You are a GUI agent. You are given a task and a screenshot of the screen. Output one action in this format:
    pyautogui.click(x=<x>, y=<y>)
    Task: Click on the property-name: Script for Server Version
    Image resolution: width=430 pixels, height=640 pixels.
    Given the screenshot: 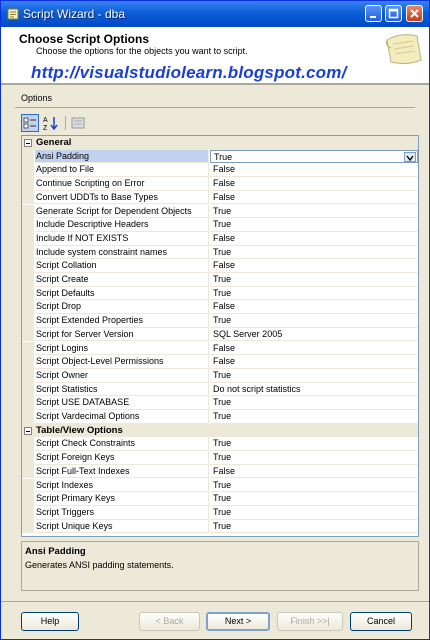 What is the action you would take?
    pyautogui.click(x=122, y=334)
    